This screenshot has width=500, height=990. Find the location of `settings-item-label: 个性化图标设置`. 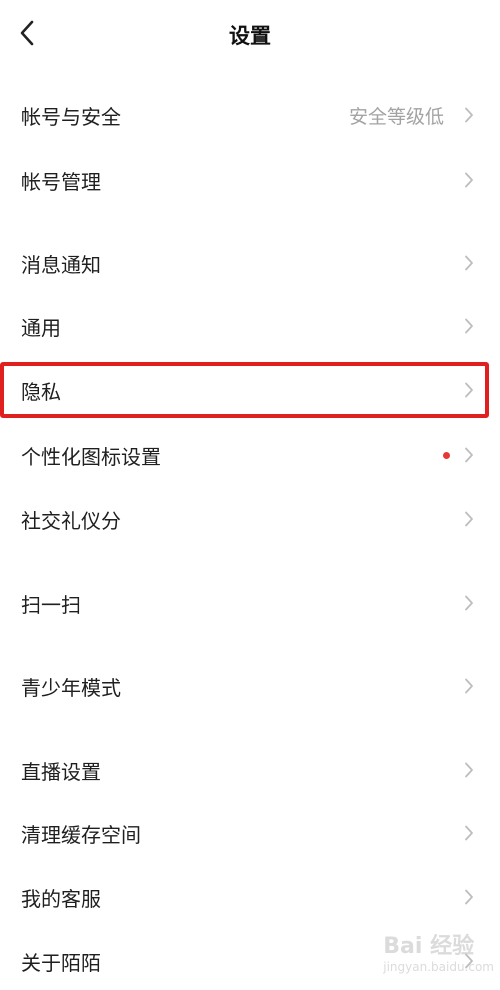

settings-item-label: 个性化图标设置 is located at coordinates (91, 456).